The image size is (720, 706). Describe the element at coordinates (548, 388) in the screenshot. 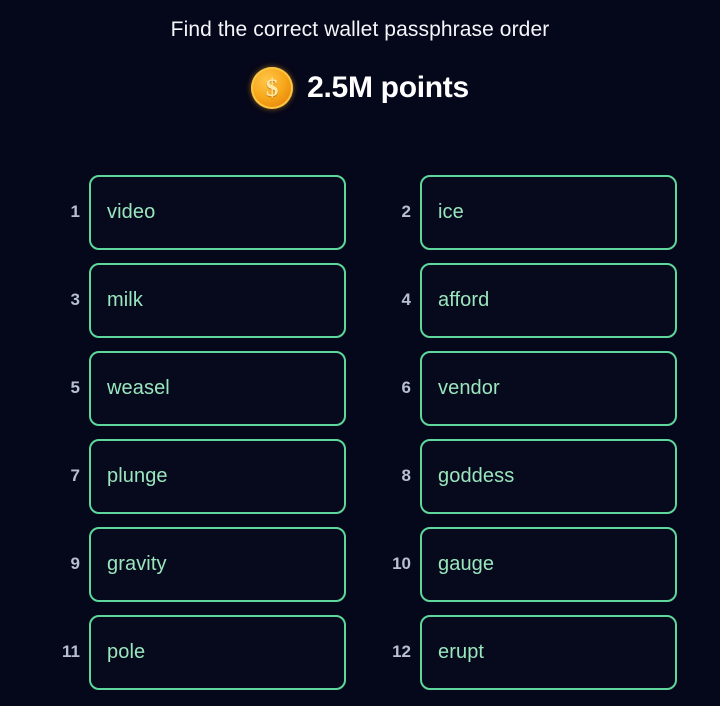

I see `word-box-6: vendor` at that location.